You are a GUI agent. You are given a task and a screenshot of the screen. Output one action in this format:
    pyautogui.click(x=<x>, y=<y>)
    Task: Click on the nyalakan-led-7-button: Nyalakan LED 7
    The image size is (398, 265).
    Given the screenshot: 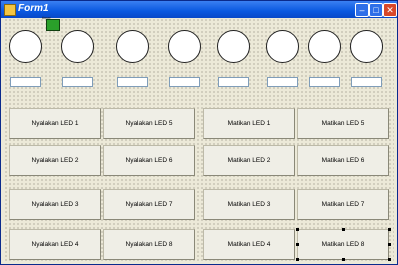 What is the action you would take?
    pyautogui.click(x=149, y=204)
    